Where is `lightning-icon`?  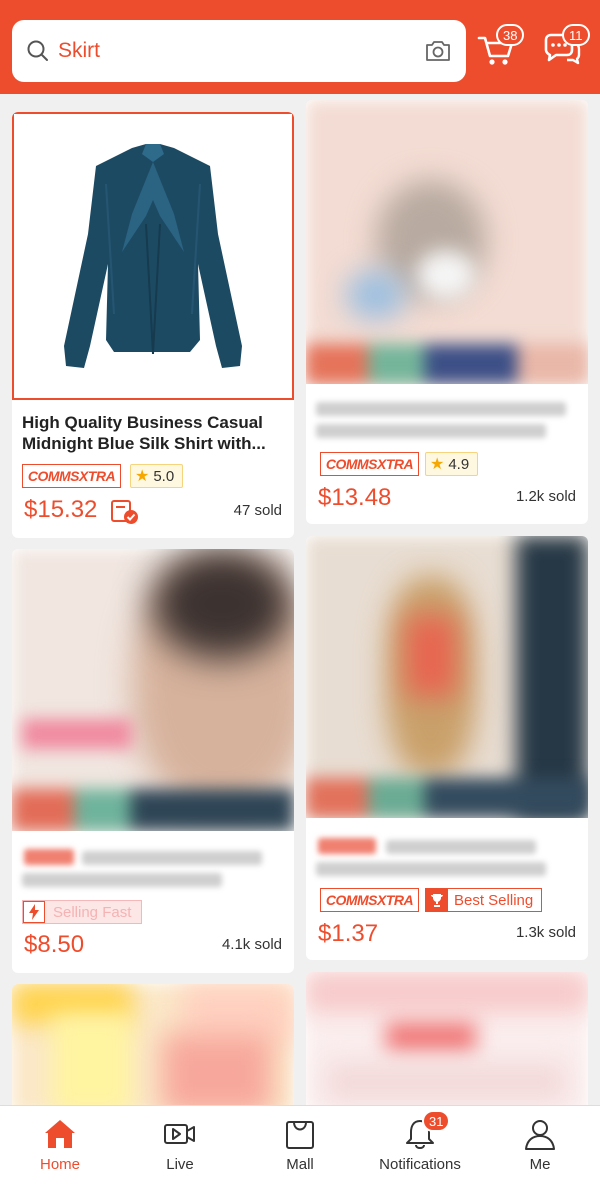
lightning-icon is located at coordinates (34, 912).